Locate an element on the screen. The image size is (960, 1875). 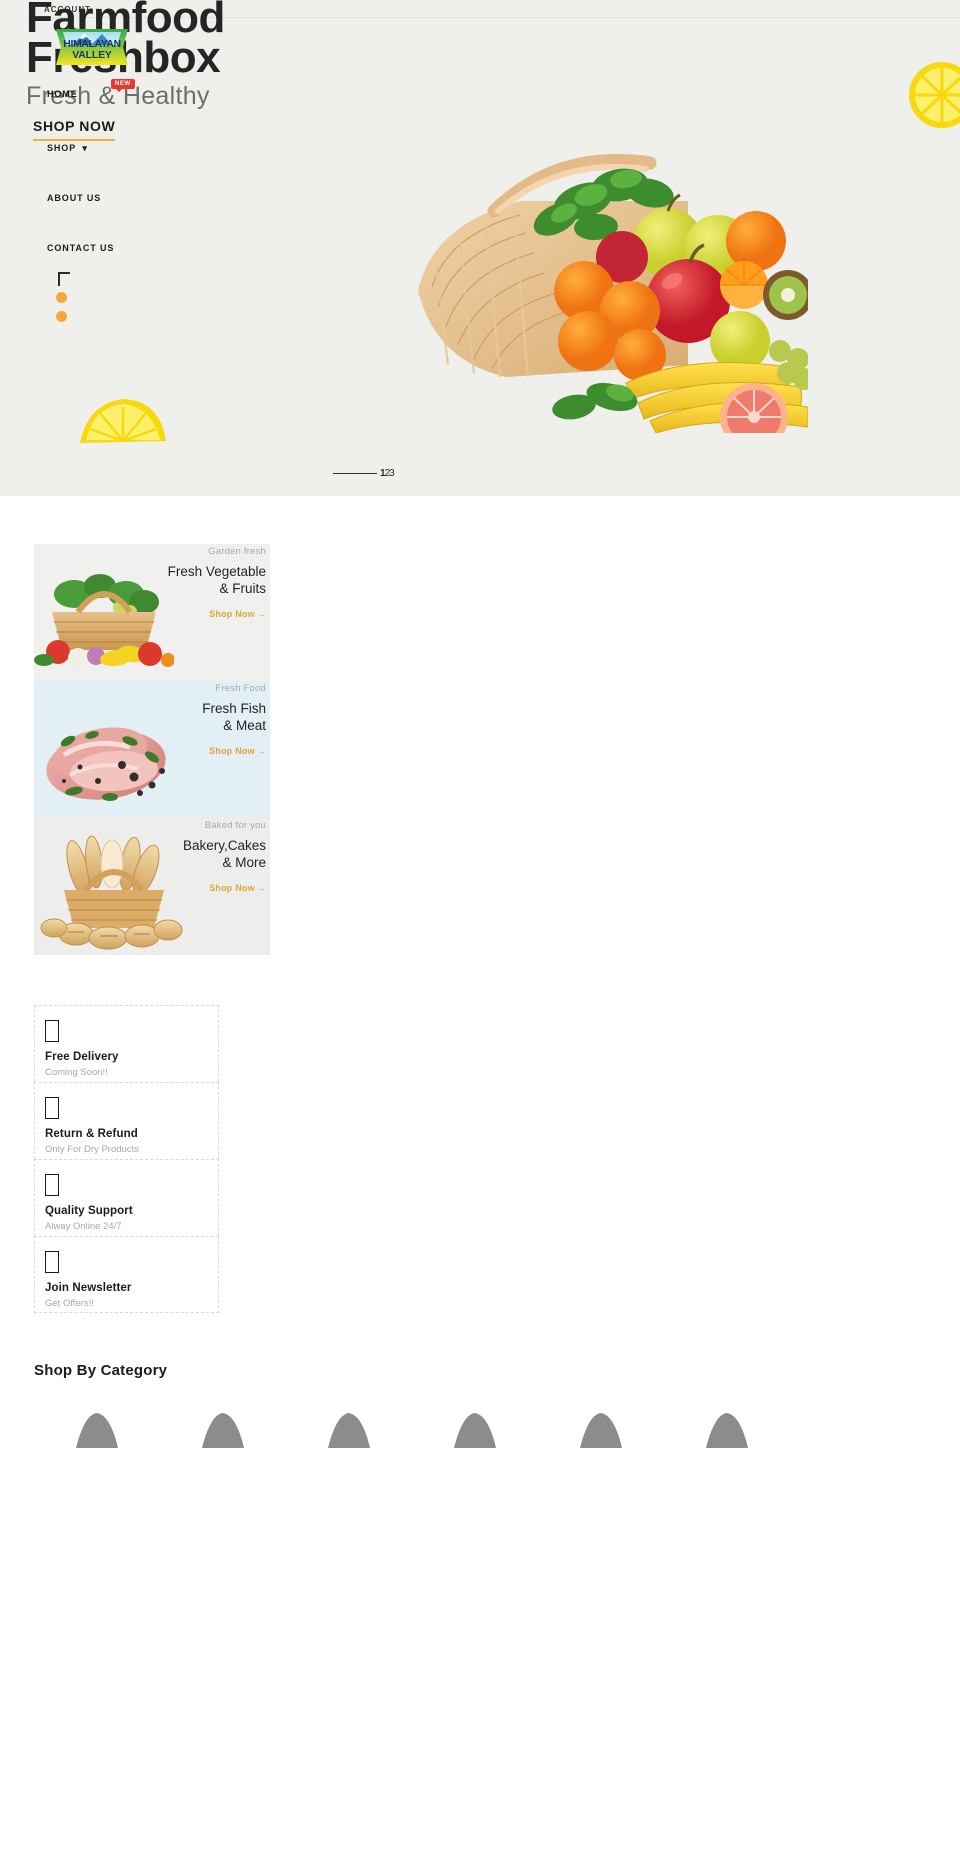
nav-item-contact-us: CONTACT US is located at coordinates (80, 248).